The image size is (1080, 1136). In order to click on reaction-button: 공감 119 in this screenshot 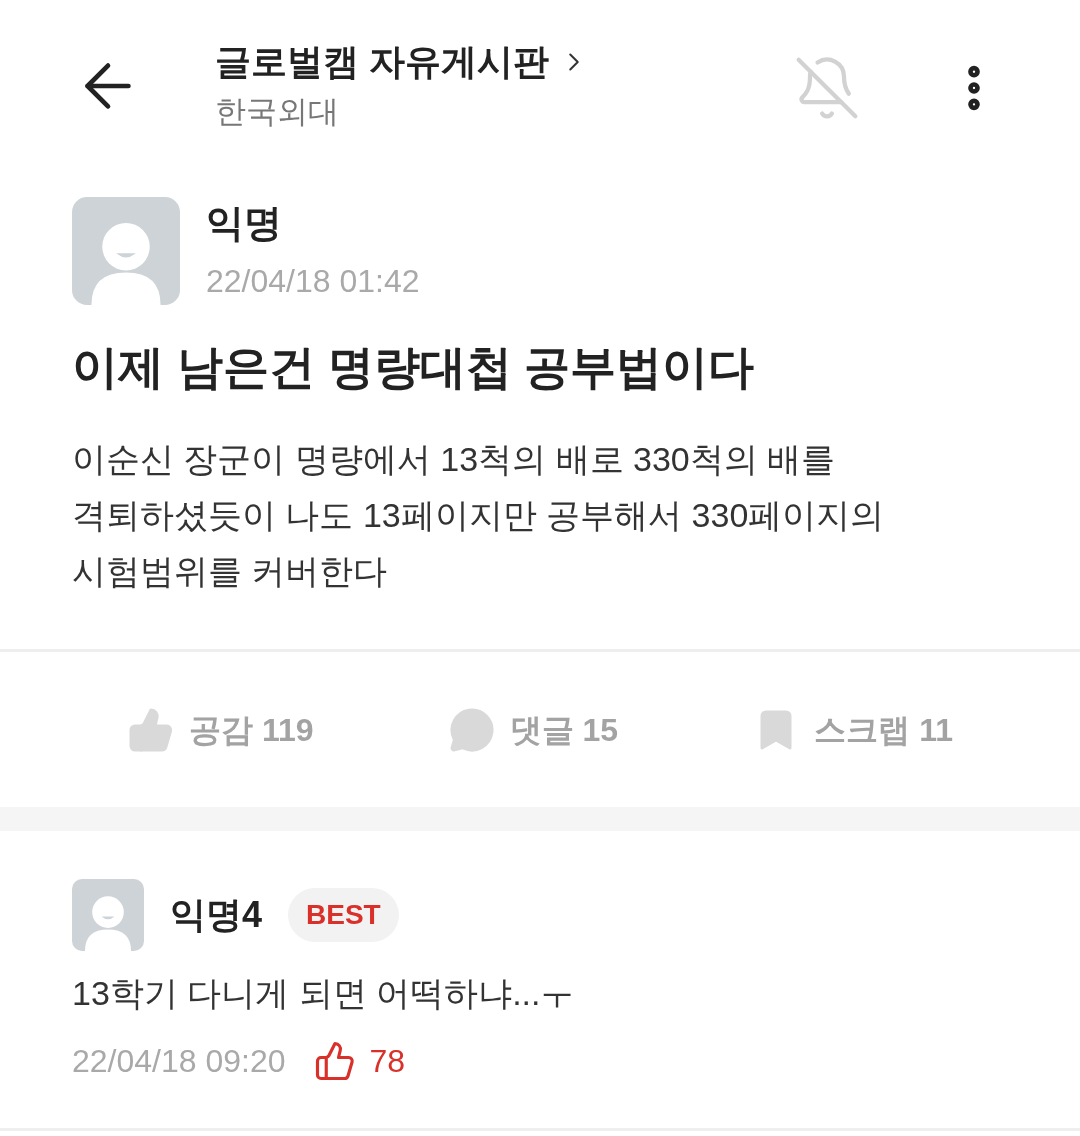, I will do `click(220, 729)`.